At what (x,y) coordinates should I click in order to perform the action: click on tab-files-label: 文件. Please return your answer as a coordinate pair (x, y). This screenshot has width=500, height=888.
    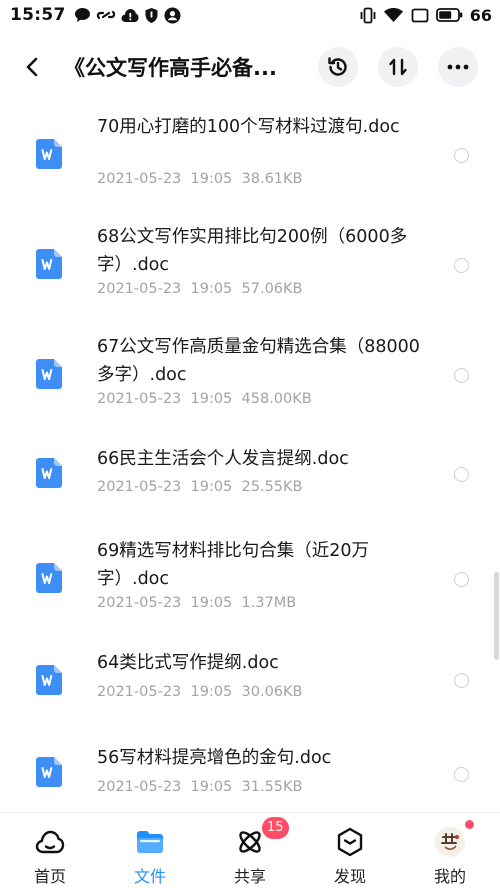
    Looking at the image, I should click on (149, 876).